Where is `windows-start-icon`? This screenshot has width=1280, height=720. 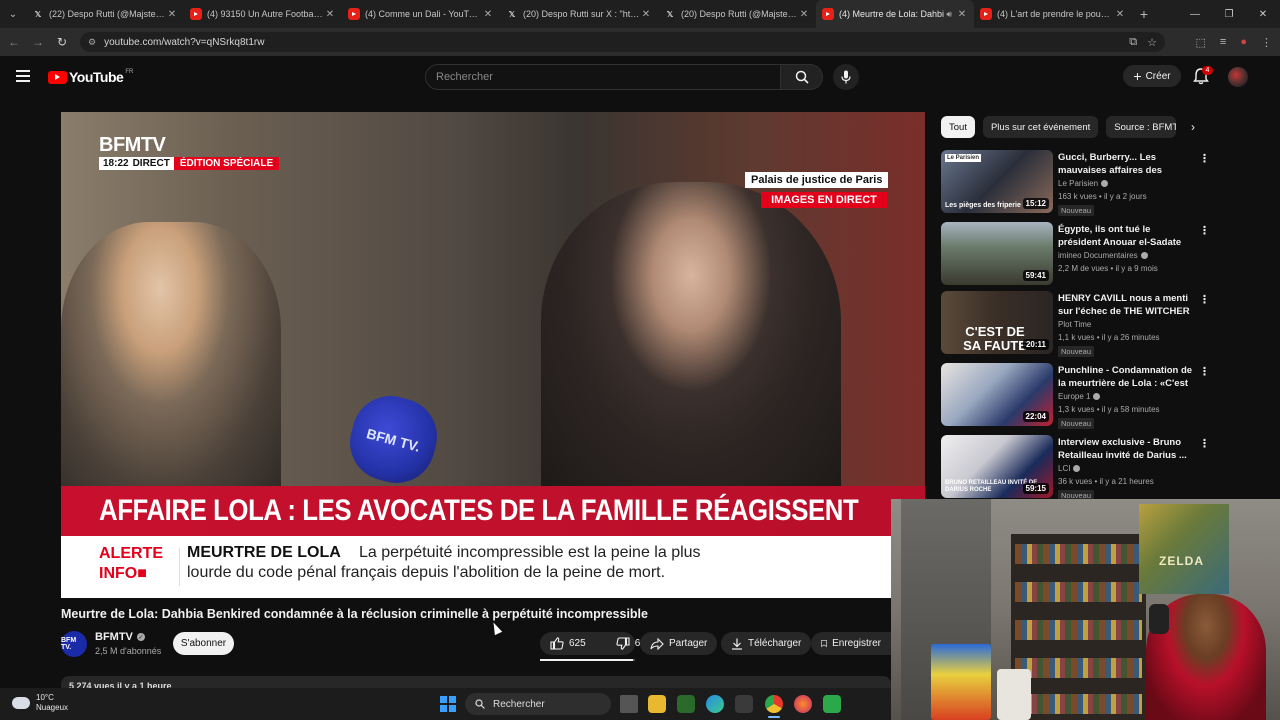
windows-start-icon is located at coordinates (448, 704).